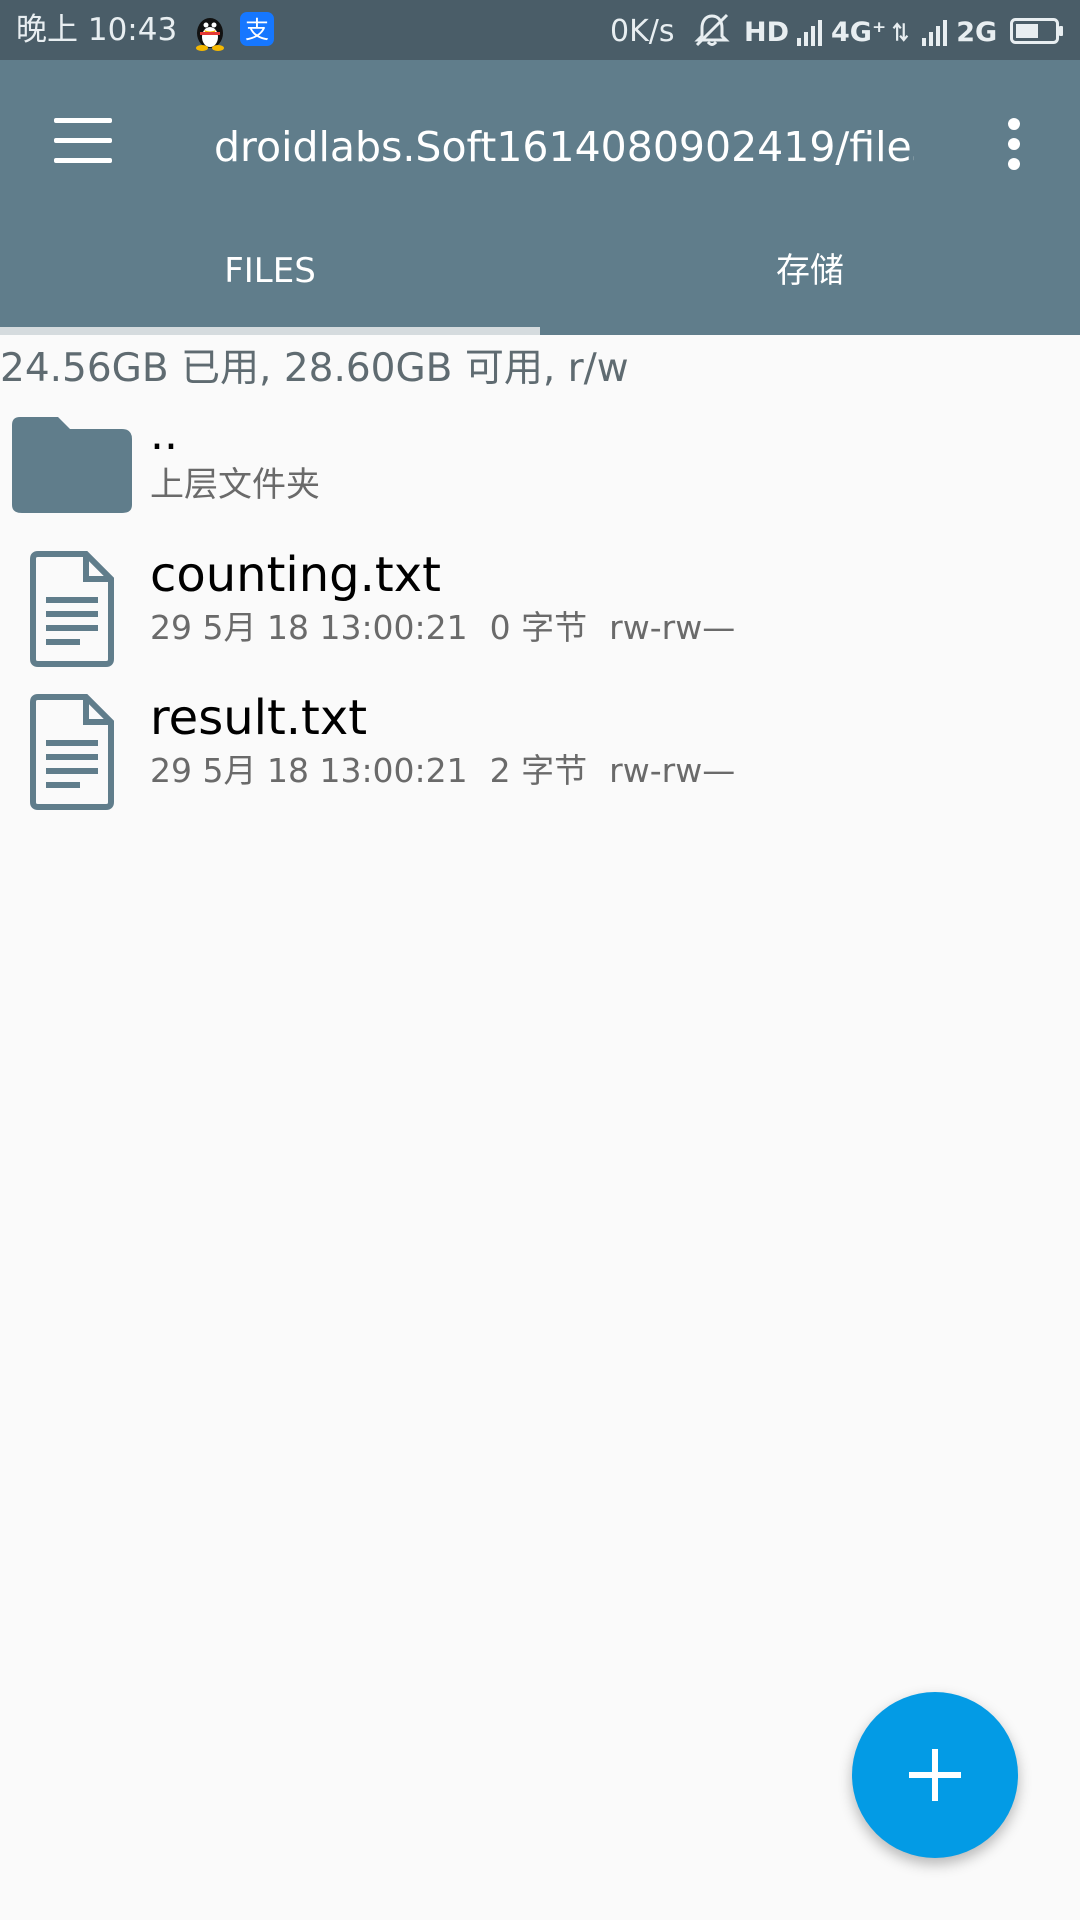 The image size is (1080, 1920). What do you see at coordinates (235, 485) in the screenshot?
I see `file-subtitle: 上层文件夹` at bounding box center [235, 485].